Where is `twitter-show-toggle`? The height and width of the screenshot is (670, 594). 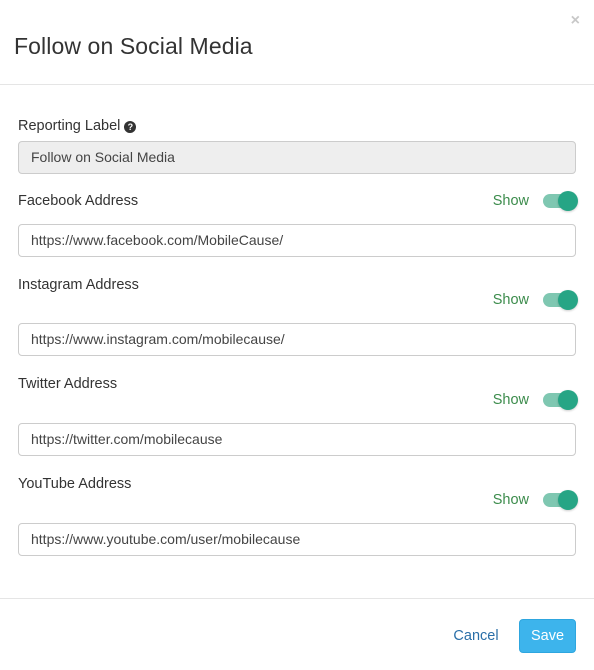 twitter-show-toggle is located at coordinates (559, 400).